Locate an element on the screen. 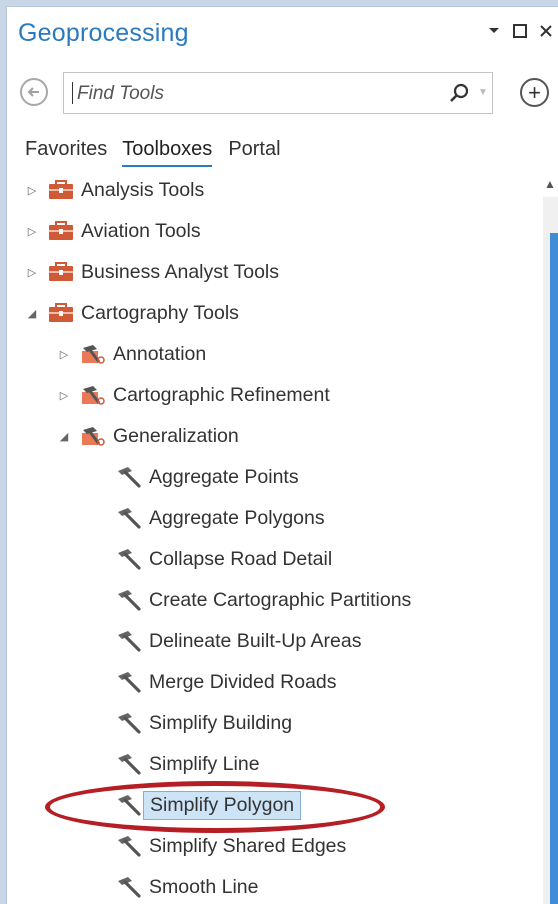 This screenshot has width=558, height=904. chevron-down-icon is located at coordinates (494, 30).